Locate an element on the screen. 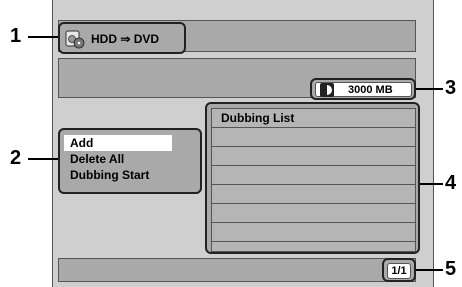 This screenshot has height=287, width=462. page-number: 1/1 is located at coordinates (399, 271).